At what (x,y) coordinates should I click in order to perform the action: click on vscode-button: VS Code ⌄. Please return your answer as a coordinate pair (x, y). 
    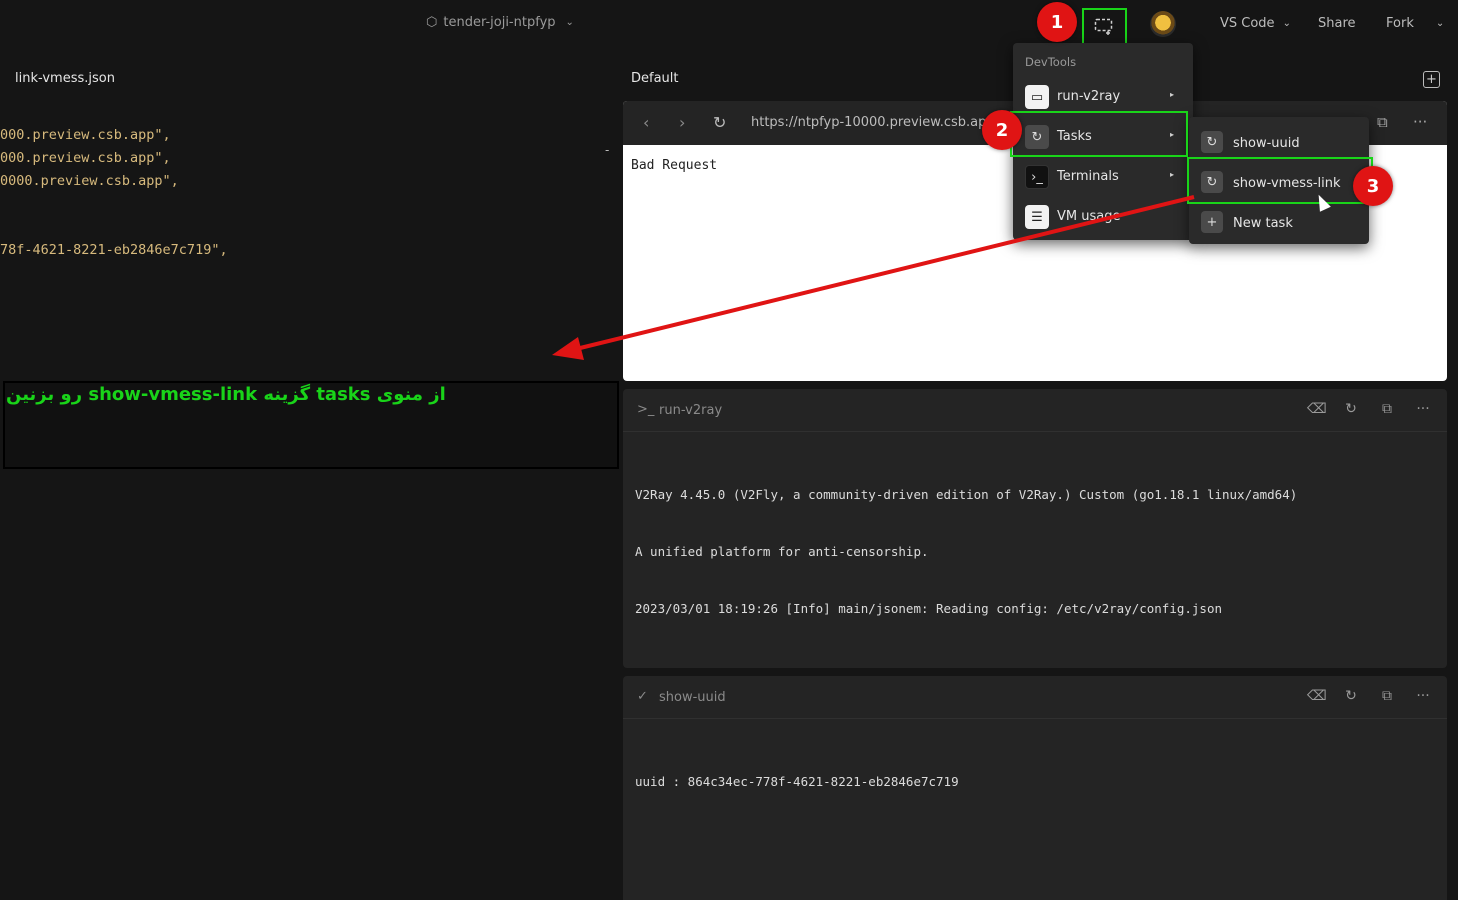
    Looking at the image, I should click on (1255, 23).